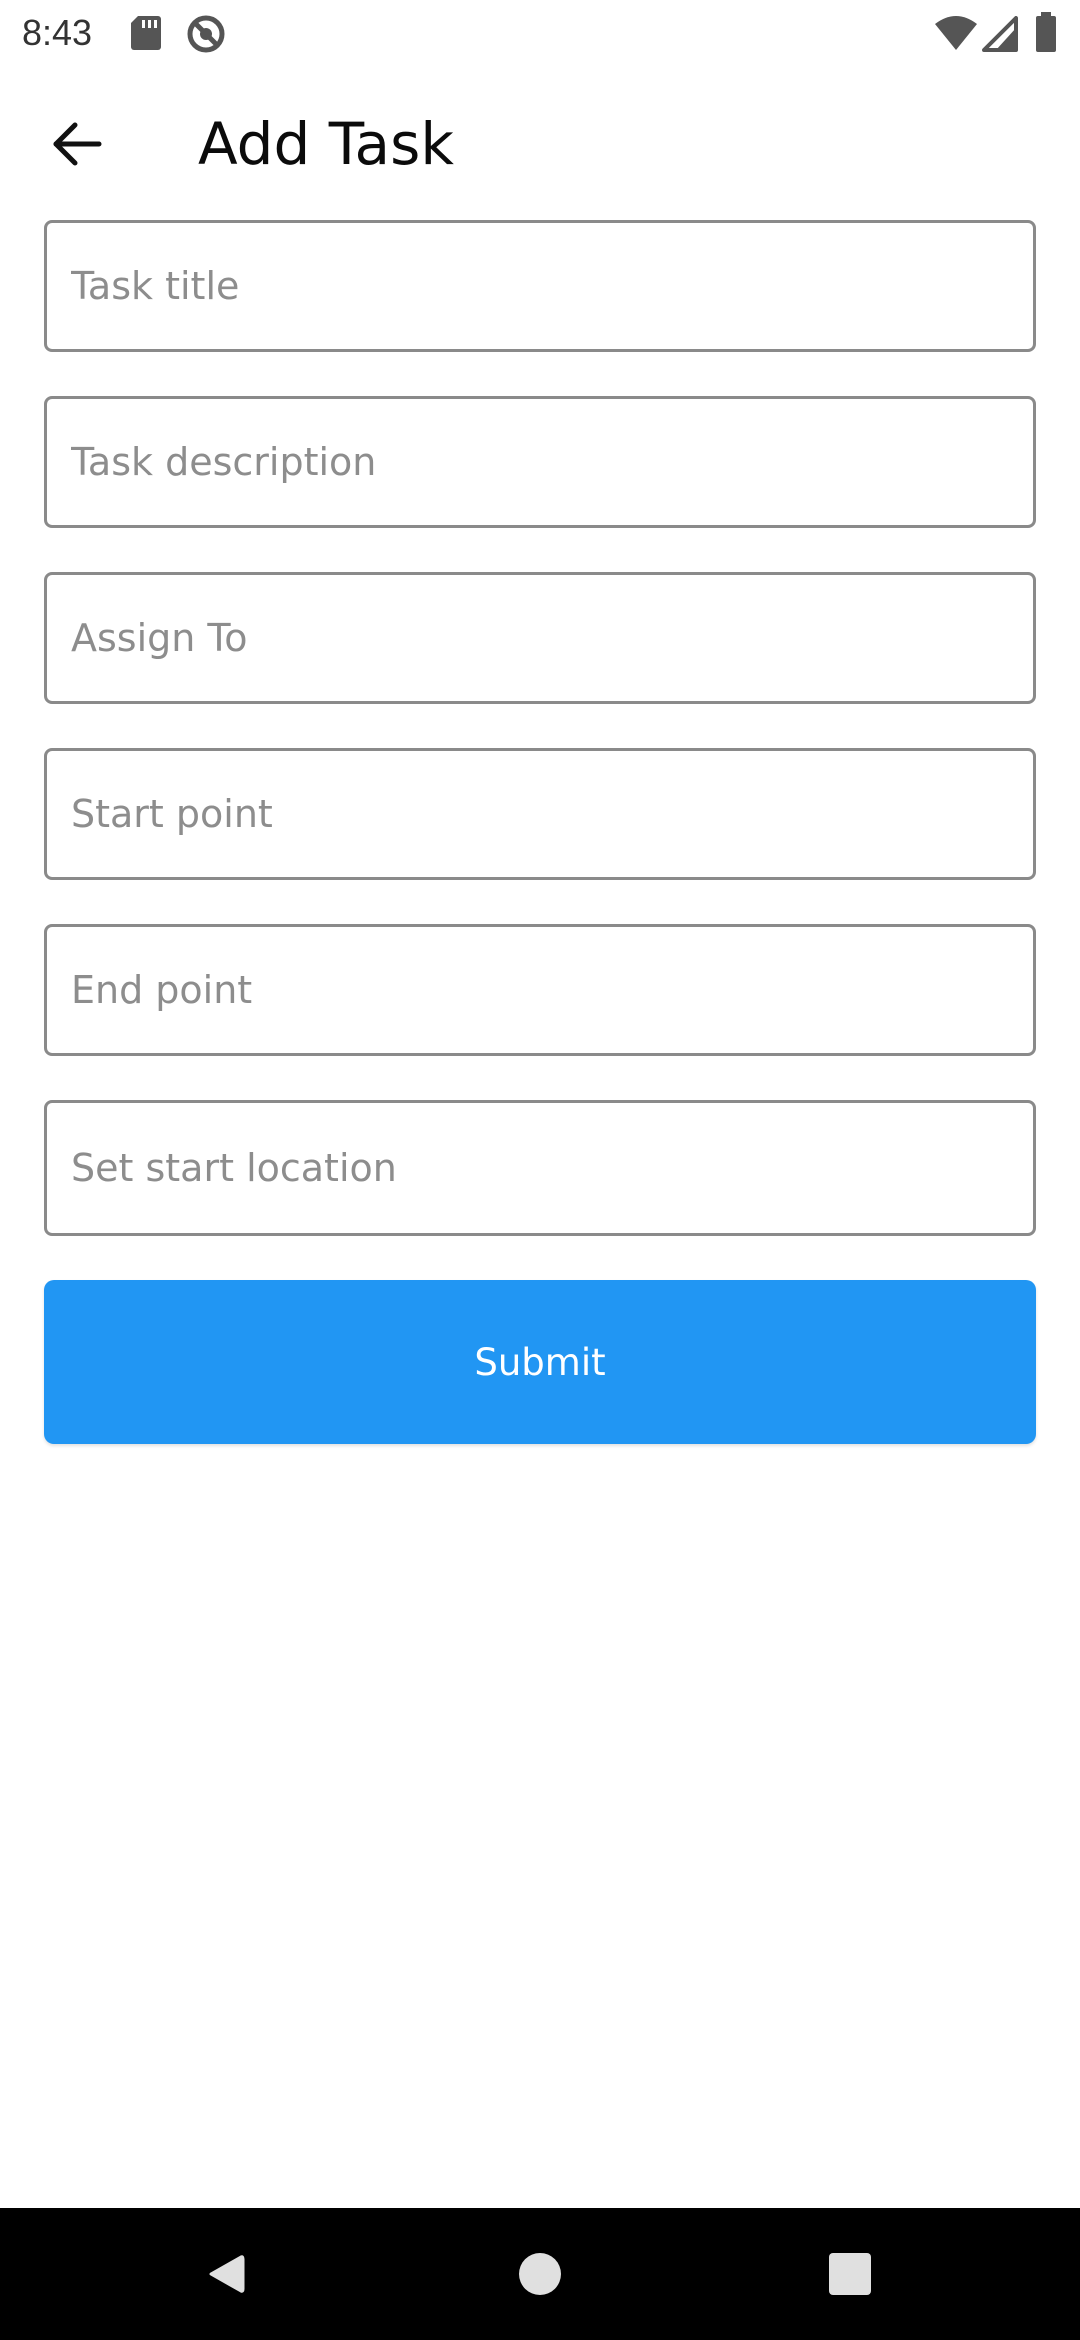  I want to click on assign-to-input, so click(536, 638).